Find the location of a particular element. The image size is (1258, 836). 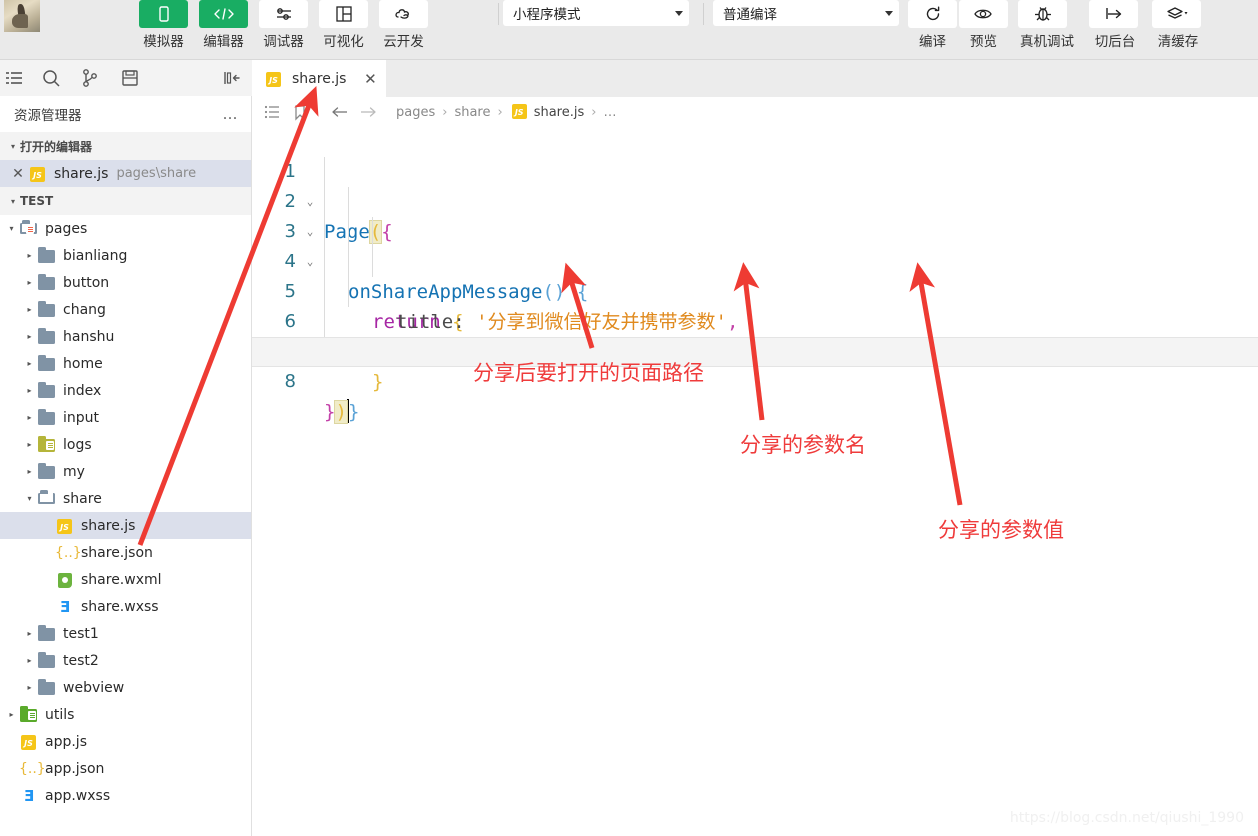

tree-folder-bianliang: ▸ bianliang is located at coordinates (125, 255).